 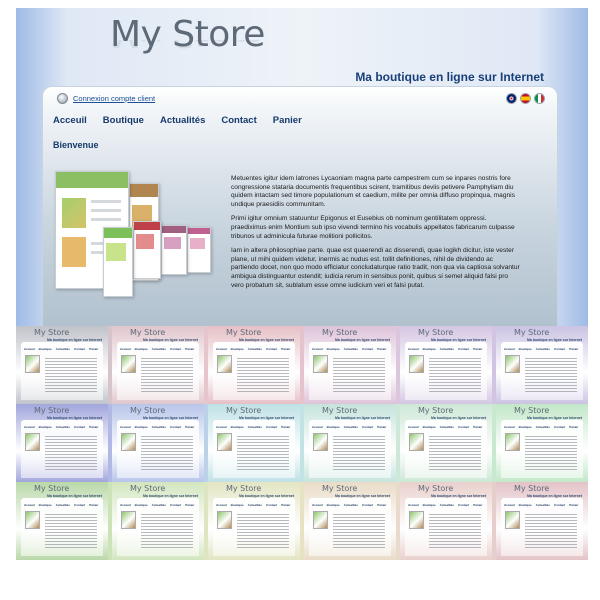 I want to click on italian-flag-icon, so click(x=539, y=98).